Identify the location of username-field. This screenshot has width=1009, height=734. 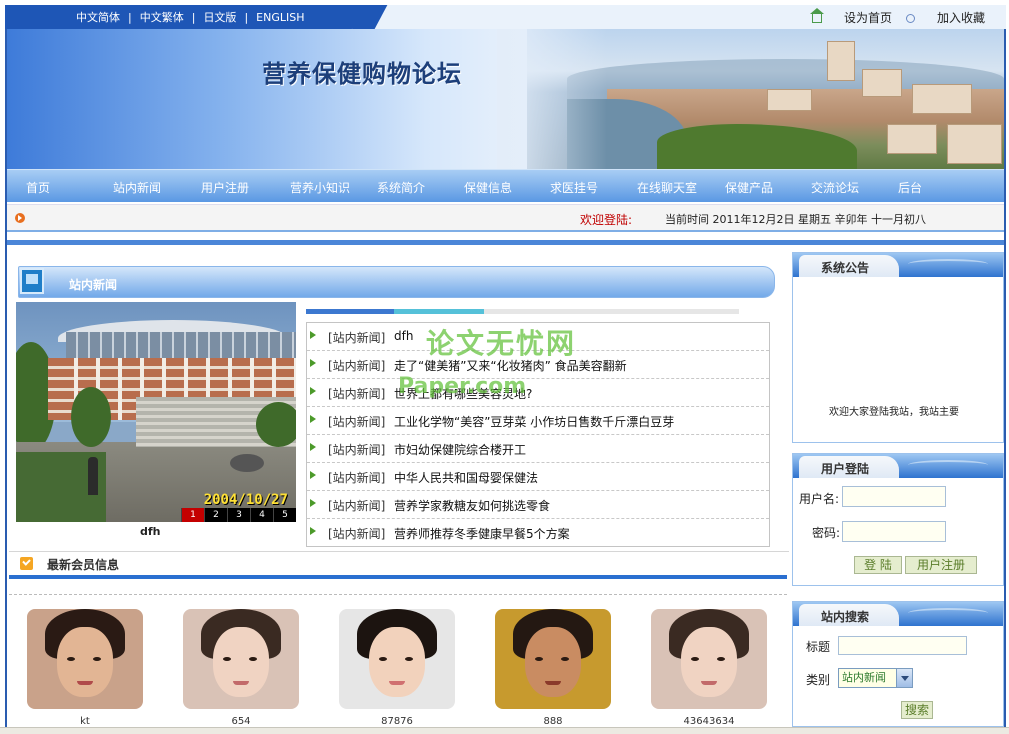
(894, 496).